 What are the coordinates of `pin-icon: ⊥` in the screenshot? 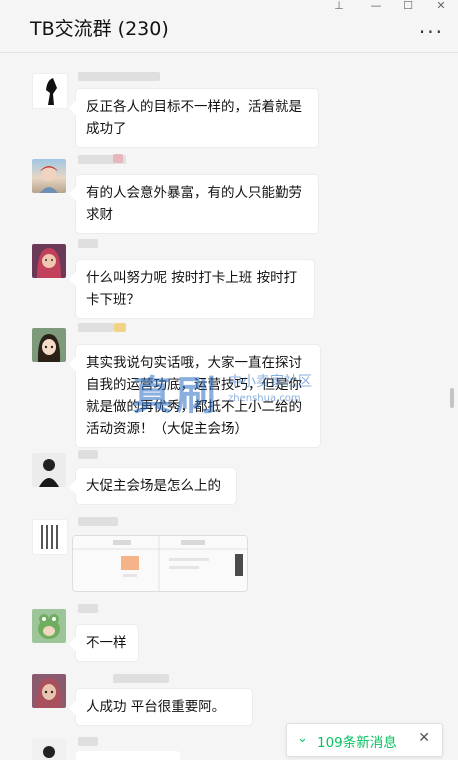 It's located at (339, 6).